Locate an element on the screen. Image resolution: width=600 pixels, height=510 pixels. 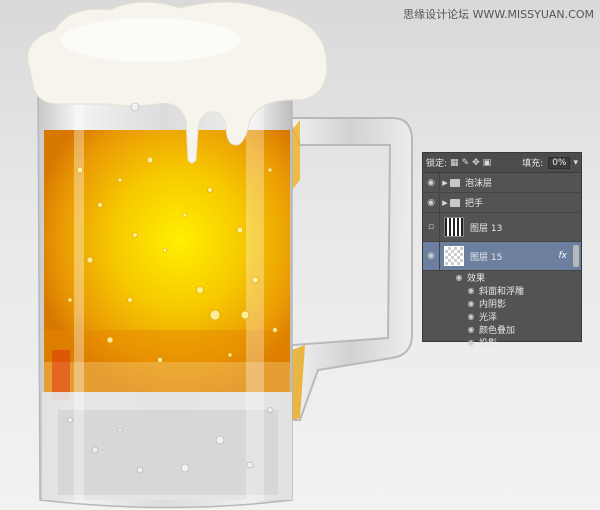
panel-scrollbar is located at coordinates (576, 256).